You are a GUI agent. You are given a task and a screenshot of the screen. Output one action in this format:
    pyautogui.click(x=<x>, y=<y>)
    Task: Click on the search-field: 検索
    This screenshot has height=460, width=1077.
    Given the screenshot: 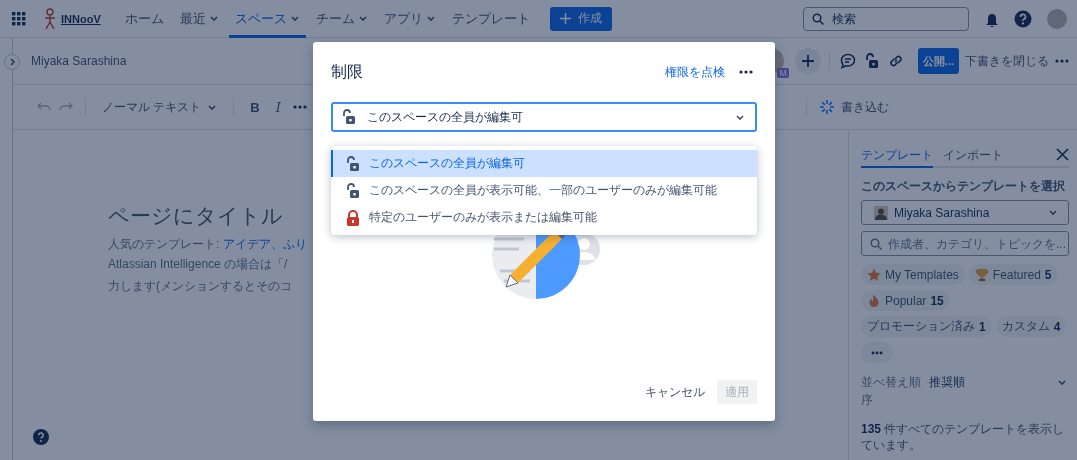 What is the action you would take?
    pyautogui.click(x=886, y=18)
    